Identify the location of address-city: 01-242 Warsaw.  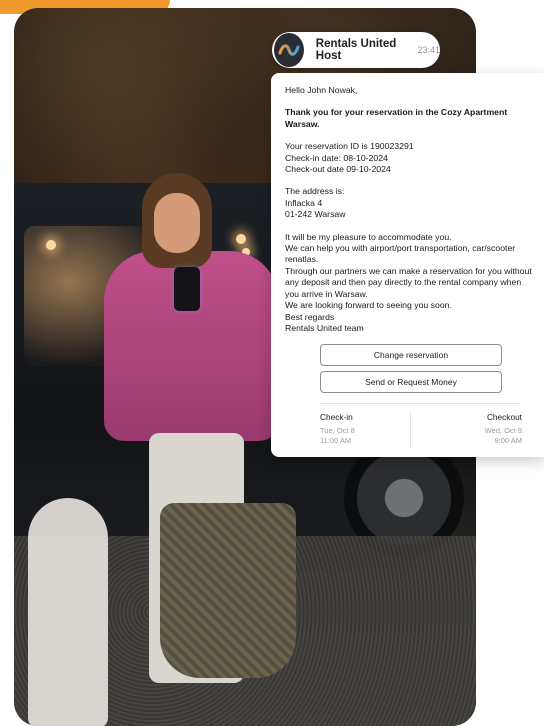
(315, 214).